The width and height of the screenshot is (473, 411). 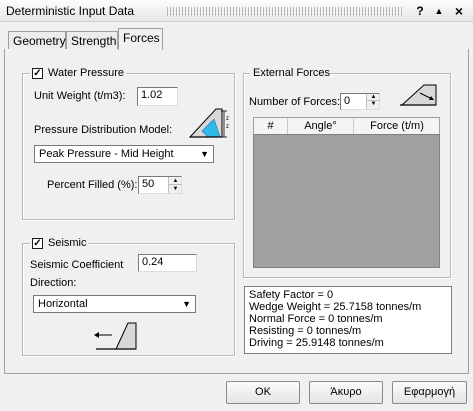 I want to click on title-bar: Deterministic Input Data ? ▲ ×, so click(x=236, y=11).